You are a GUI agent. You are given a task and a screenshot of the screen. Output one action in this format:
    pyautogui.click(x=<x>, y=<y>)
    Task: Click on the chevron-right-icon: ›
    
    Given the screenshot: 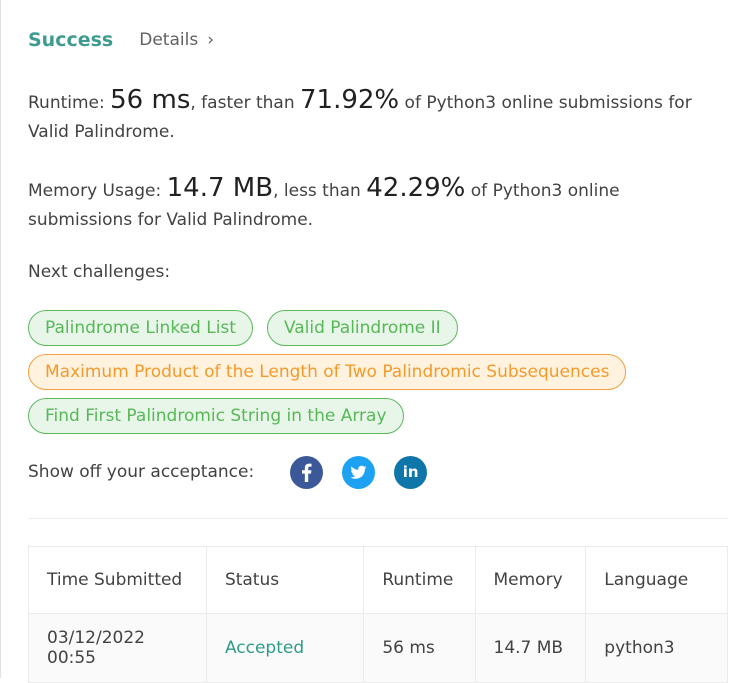 What is the action you would take?
    pyautogui.click(x=210, y=40)
    